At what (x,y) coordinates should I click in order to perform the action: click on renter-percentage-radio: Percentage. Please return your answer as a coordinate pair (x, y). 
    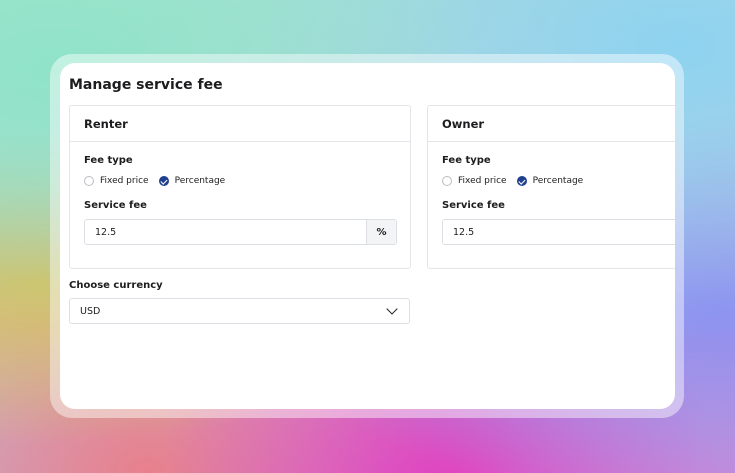
    Looking at the image, I should click on (192, 181).